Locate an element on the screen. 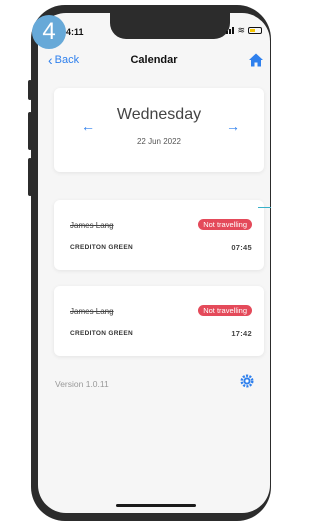  mute-switch is located at coordinates (30, 90).